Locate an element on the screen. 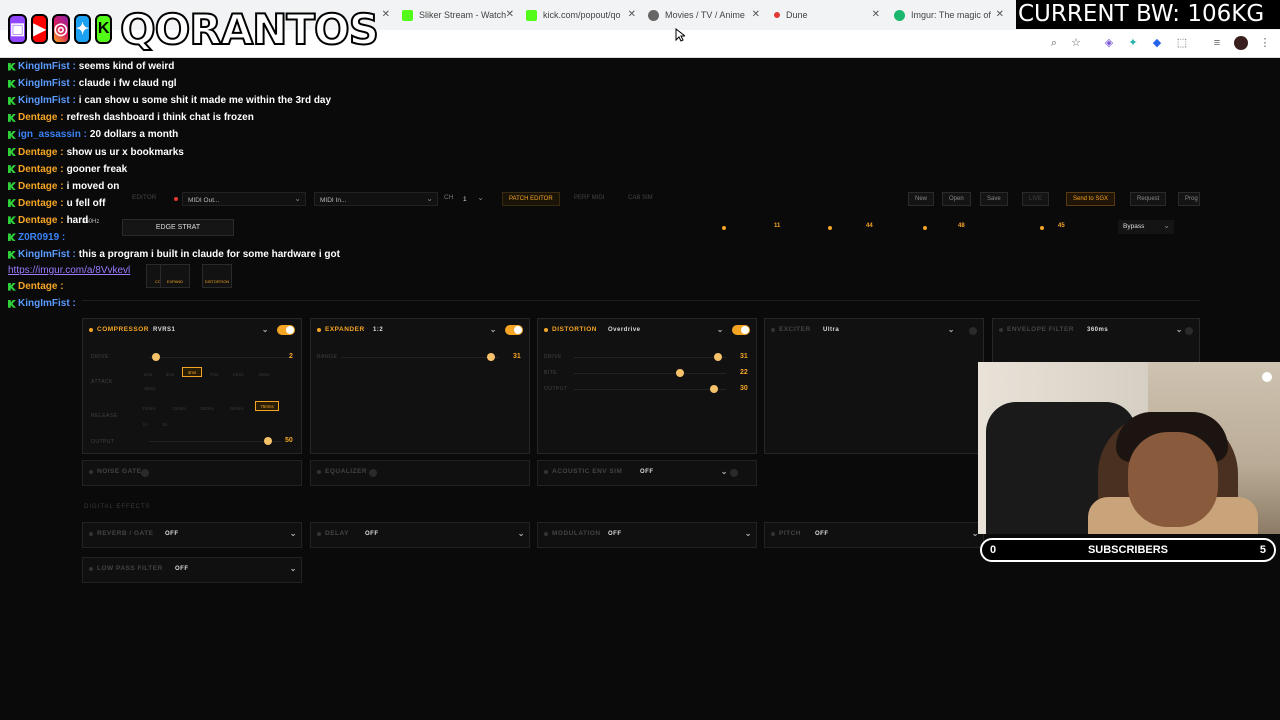 The height and width of the screenshot is (720, 1280). attack-chip: 7ms is located at coordinates (214, 374).